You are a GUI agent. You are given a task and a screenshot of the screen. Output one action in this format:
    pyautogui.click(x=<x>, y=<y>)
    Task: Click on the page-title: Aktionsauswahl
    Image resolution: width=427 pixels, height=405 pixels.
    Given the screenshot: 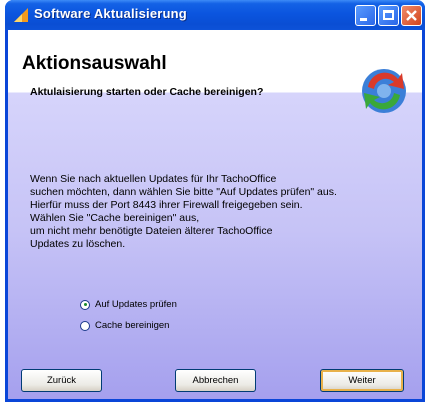 What is the action you would take?
    pyautogui.click(x=94, y=63)
    